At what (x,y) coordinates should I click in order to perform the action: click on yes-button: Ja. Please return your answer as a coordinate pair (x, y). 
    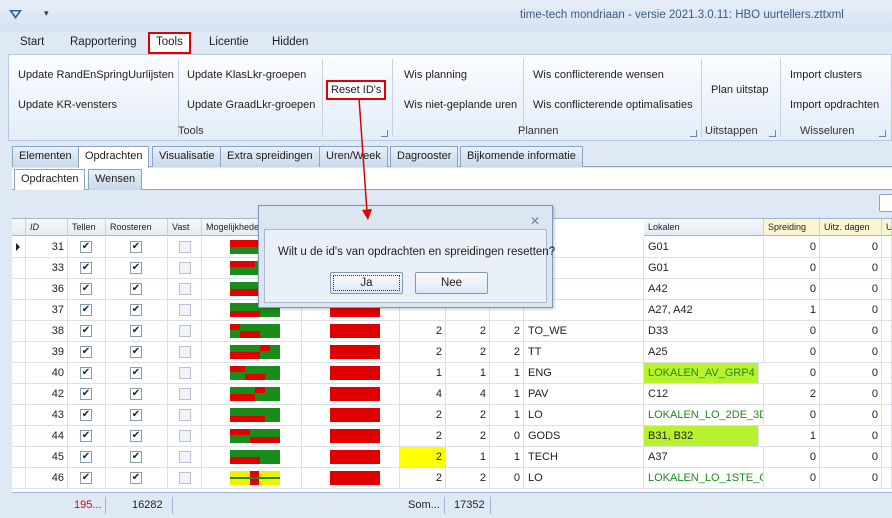
    Looking at the image, I should click on (366, 283).